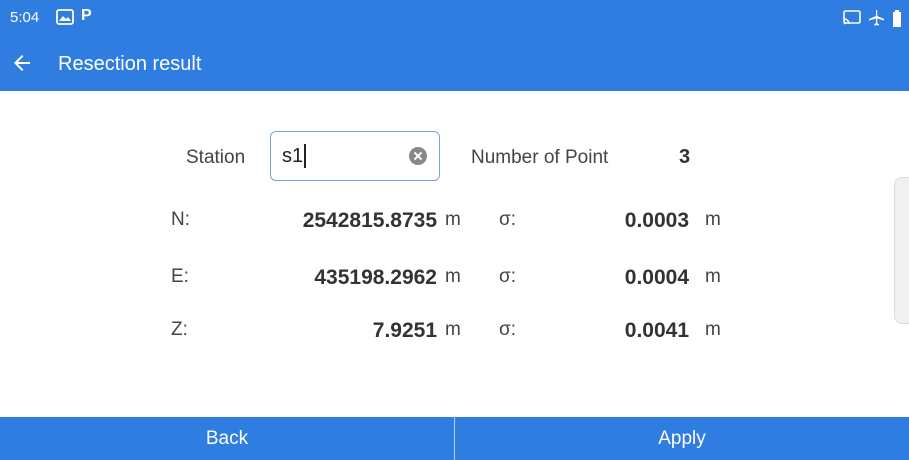 Image resolution: width=909 pixels, height=460 pixels. Describe the element at coordinates (454, 63) in the screenshot. I see `app-toolbar: Resection result` at that location.